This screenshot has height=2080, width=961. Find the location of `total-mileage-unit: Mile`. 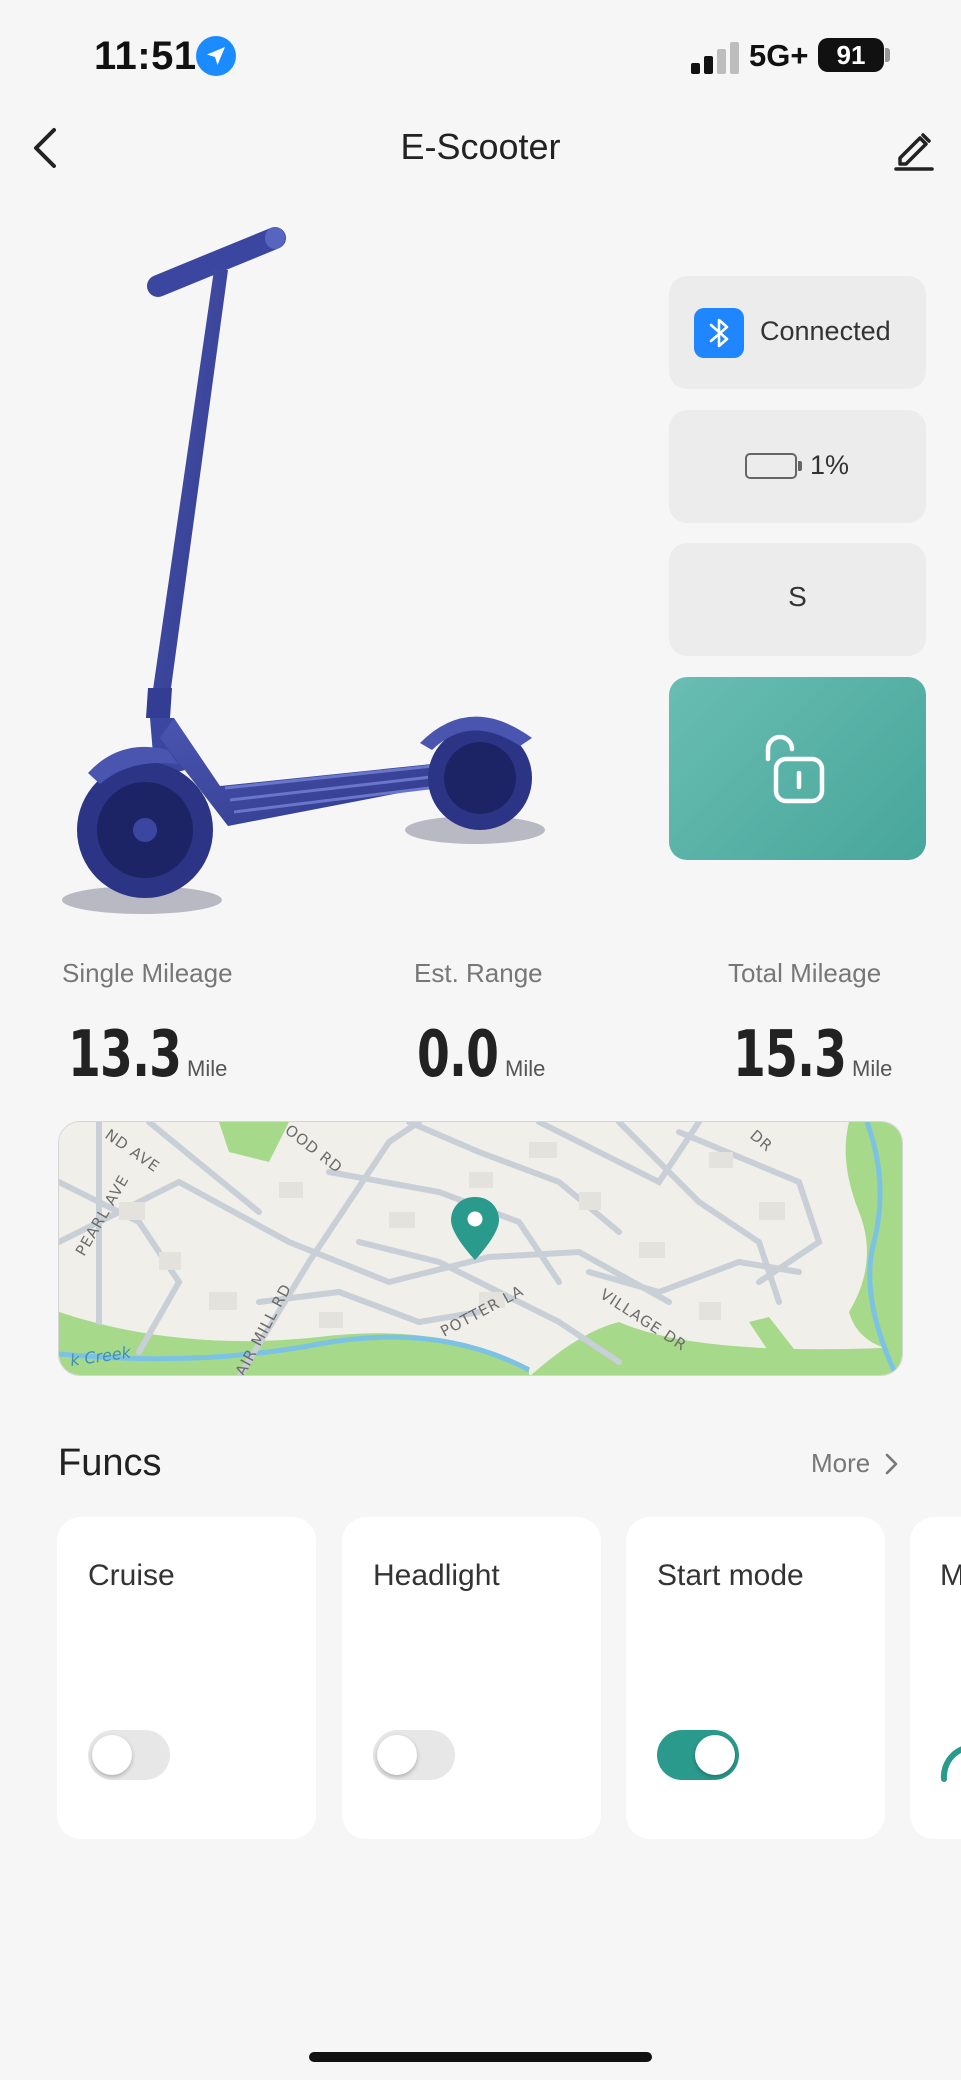

total-mileage-unit: Mile is located at coordinates (872, 1068).